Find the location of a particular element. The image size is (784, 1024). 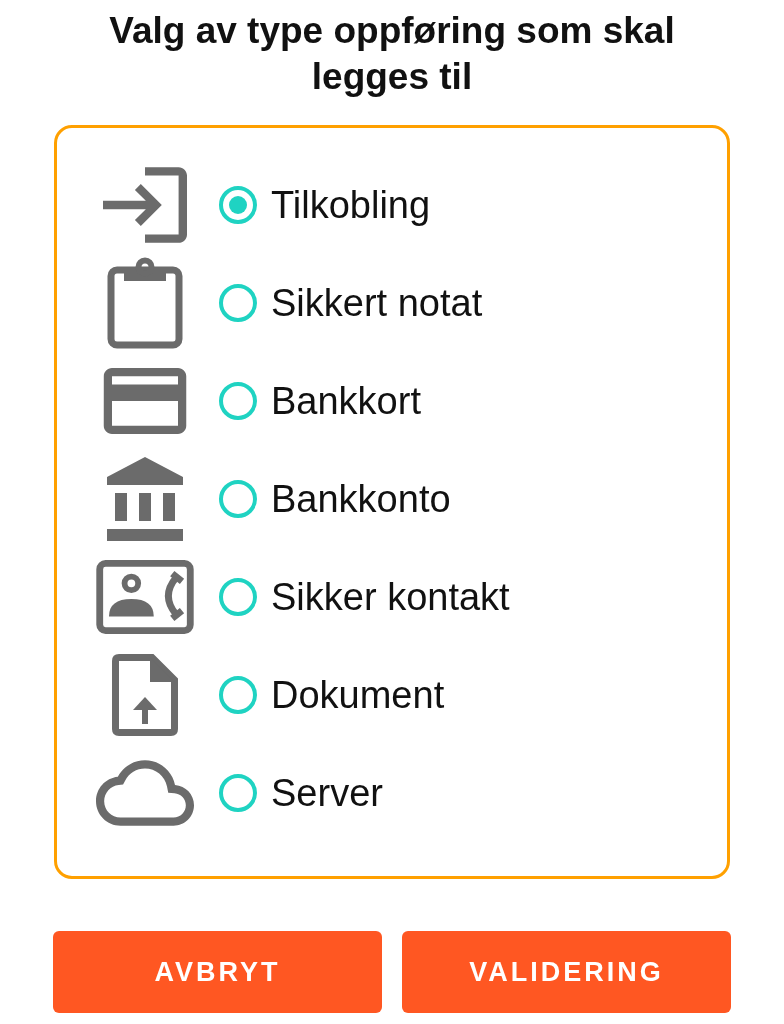

clipboard-icon is located at coordinates (144, 303).